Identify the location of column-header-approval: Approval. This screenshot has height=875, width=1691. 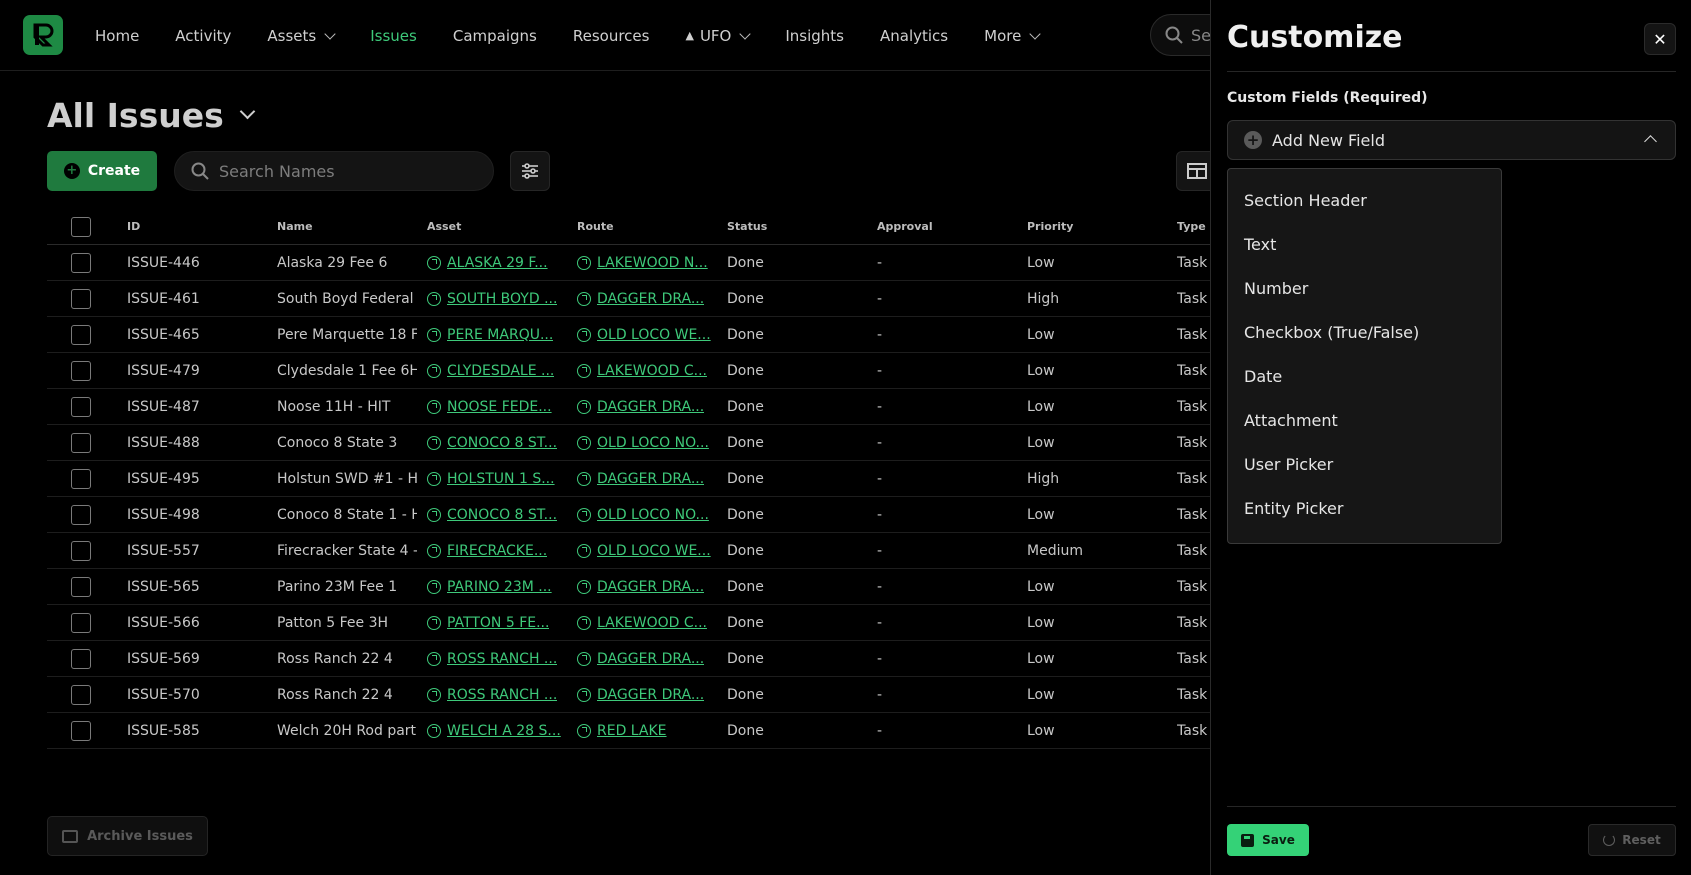
(947, 226).